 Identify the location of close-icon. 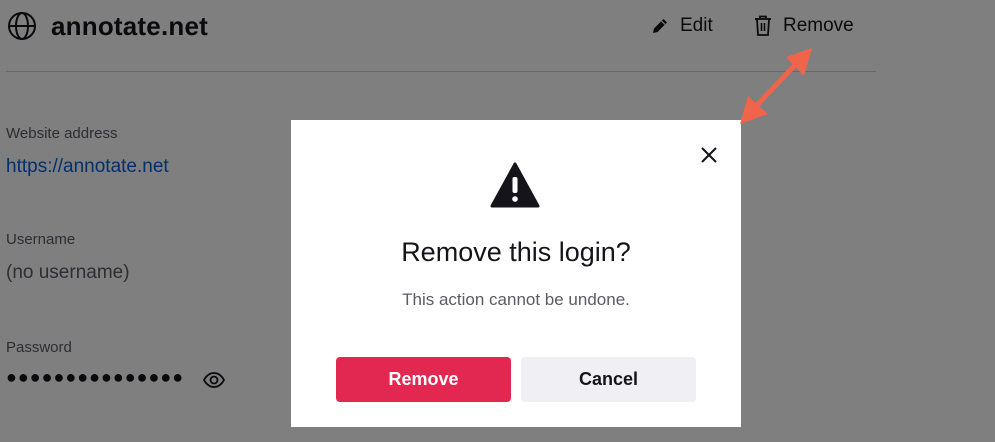
(709, 155).